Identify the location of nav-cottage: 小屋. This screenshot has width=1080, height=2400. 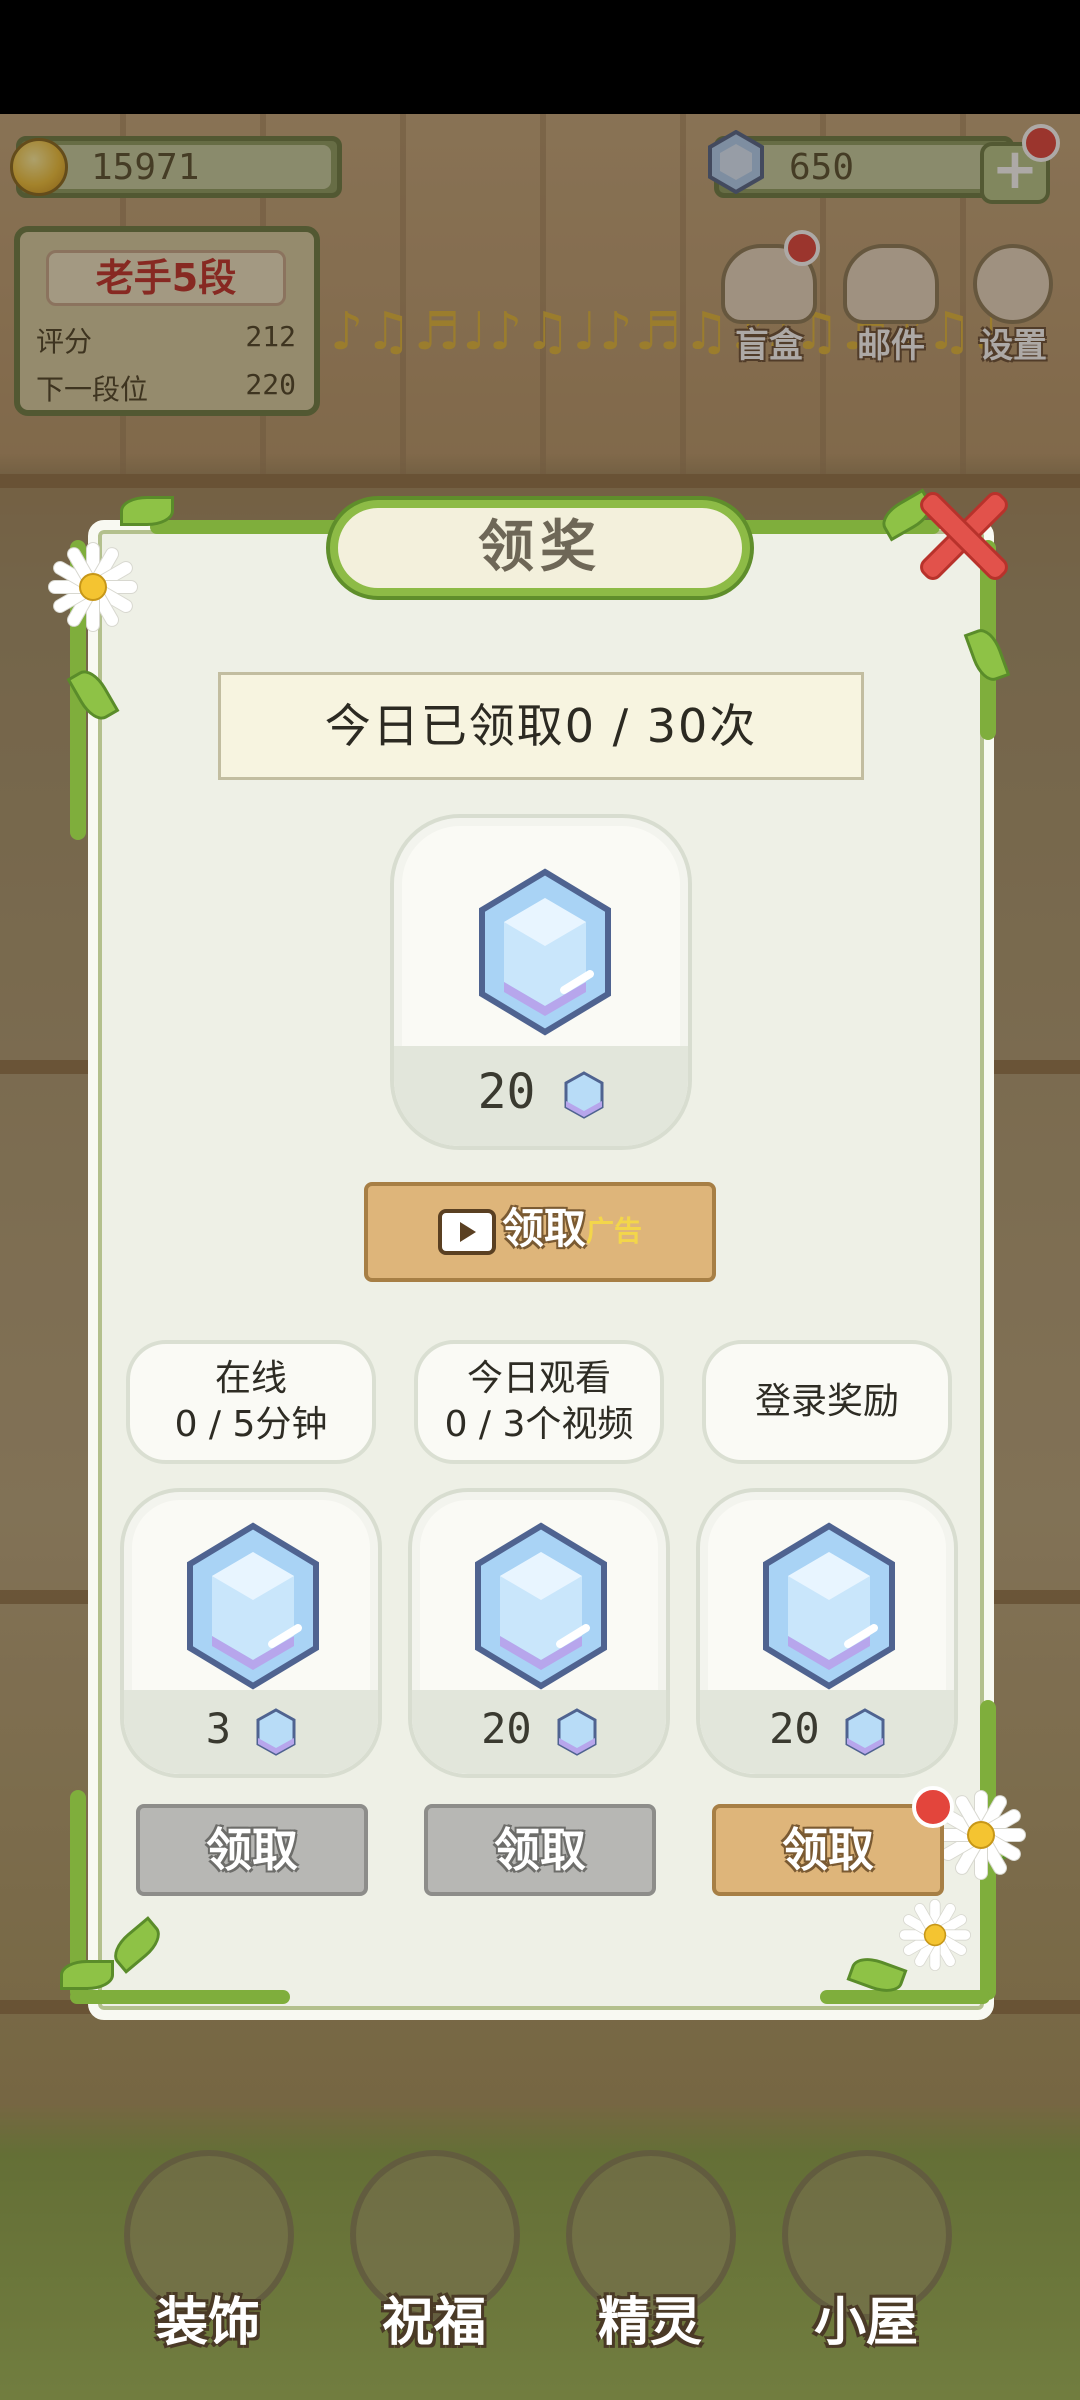
(866, 2251).